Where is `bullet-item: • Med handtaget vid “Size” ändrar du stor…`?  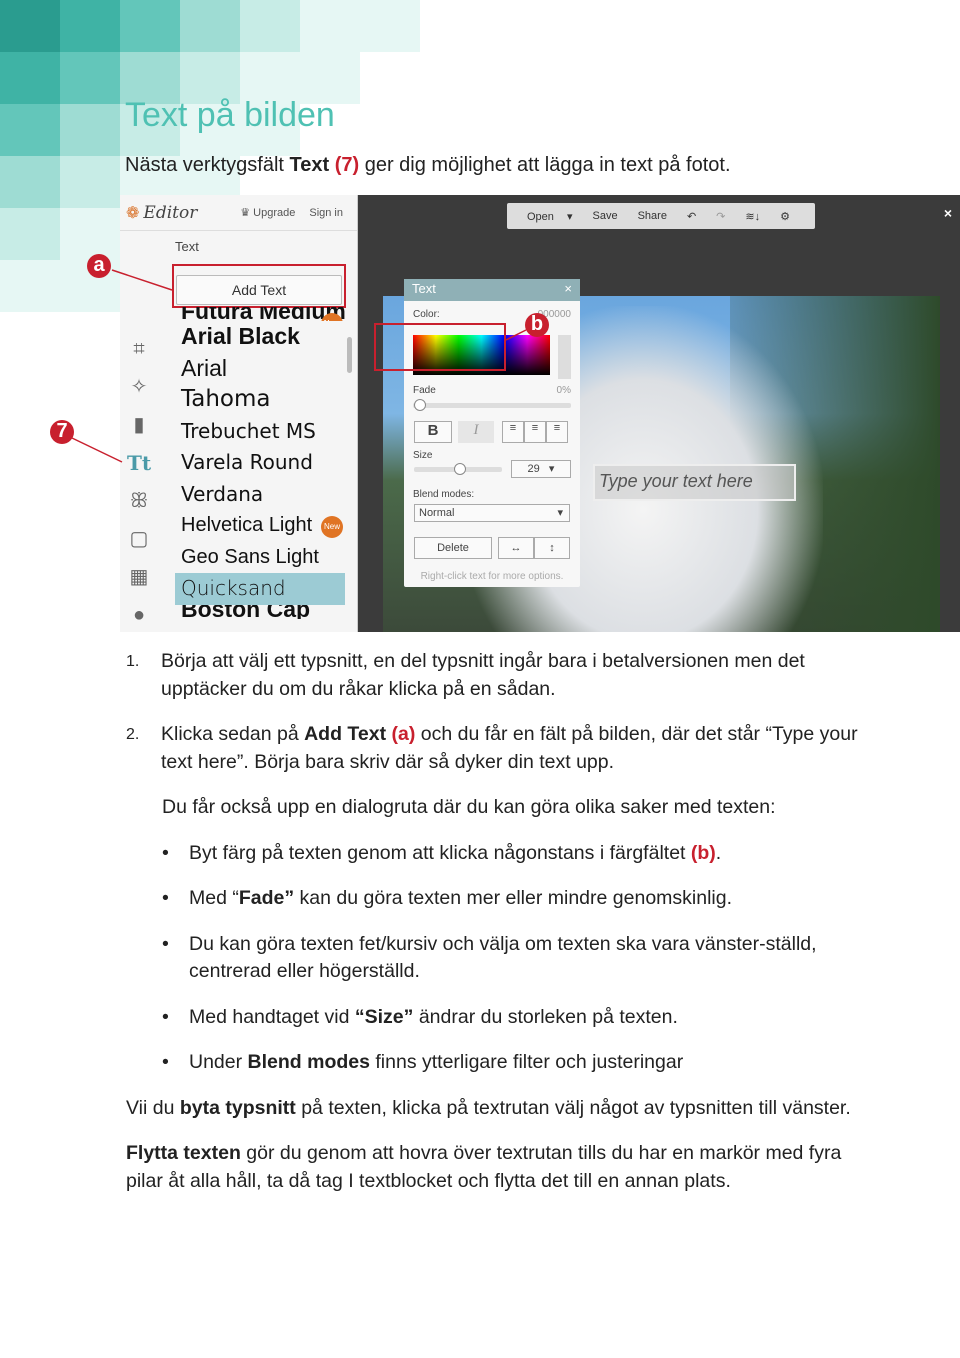 bullet-item: • Med handtaget vid “Size” ändrar du stor… is located at coordinates (496, 1018).